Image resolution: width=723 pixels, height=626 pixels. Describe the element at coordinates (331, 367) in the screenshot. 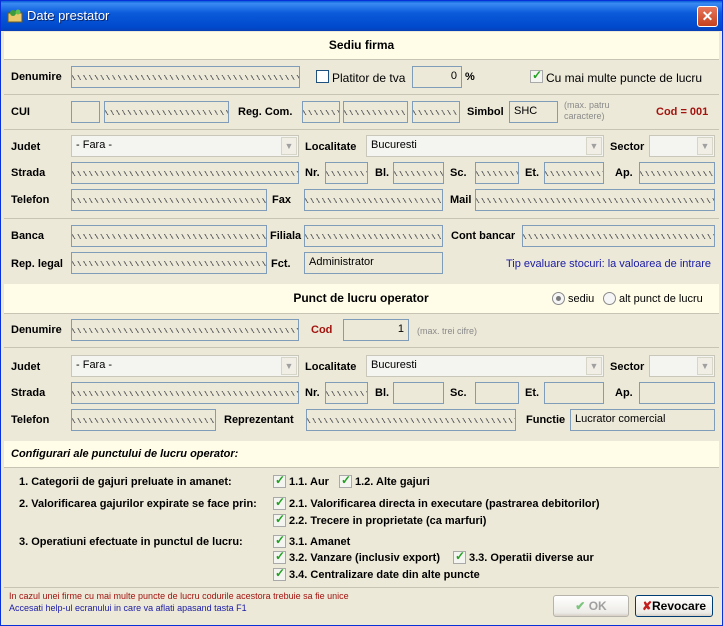

I see `punct-localitate-label: Localitate` at that location.